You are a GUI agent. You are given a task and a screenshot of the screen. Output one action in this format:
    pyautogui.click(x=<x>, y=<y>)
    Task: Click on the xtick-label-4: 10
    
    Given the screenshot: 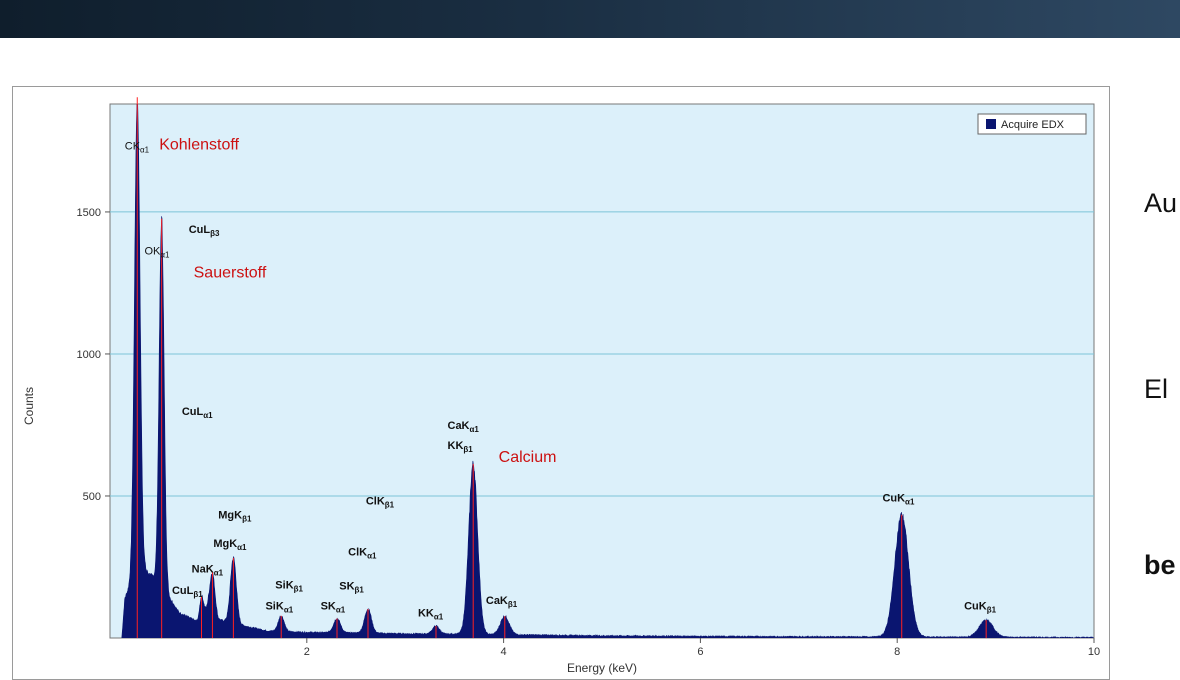 What is the action you would take?
    pyautogui.click(x=1094, y=652)
    